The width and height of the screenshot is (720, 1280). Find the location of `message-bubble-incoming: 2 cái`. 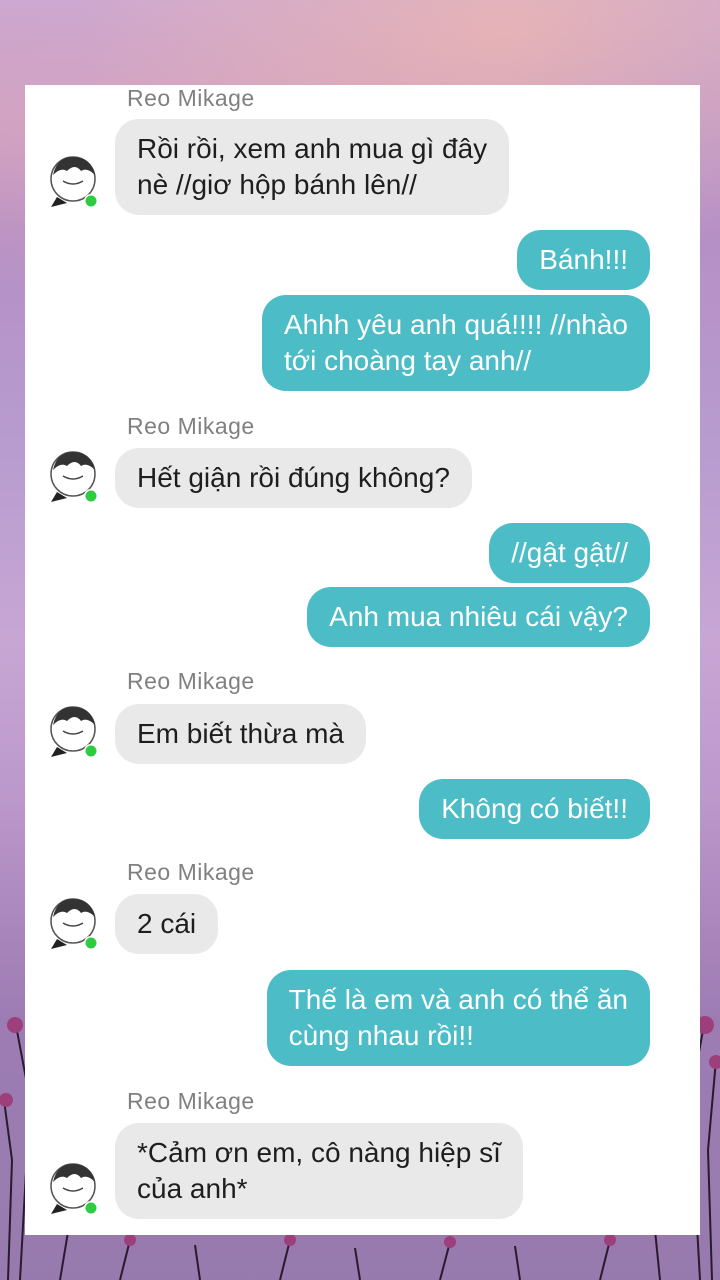

message-bubble-incoming: 2 cái is located at coordinates (167, 924).